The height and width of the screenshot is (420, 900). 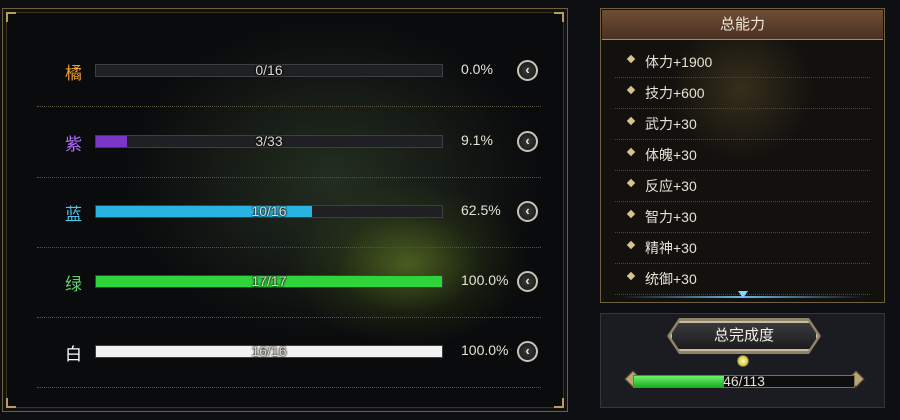 I want to click on progress-percent: 0.0%, so click(x=477, y=69).